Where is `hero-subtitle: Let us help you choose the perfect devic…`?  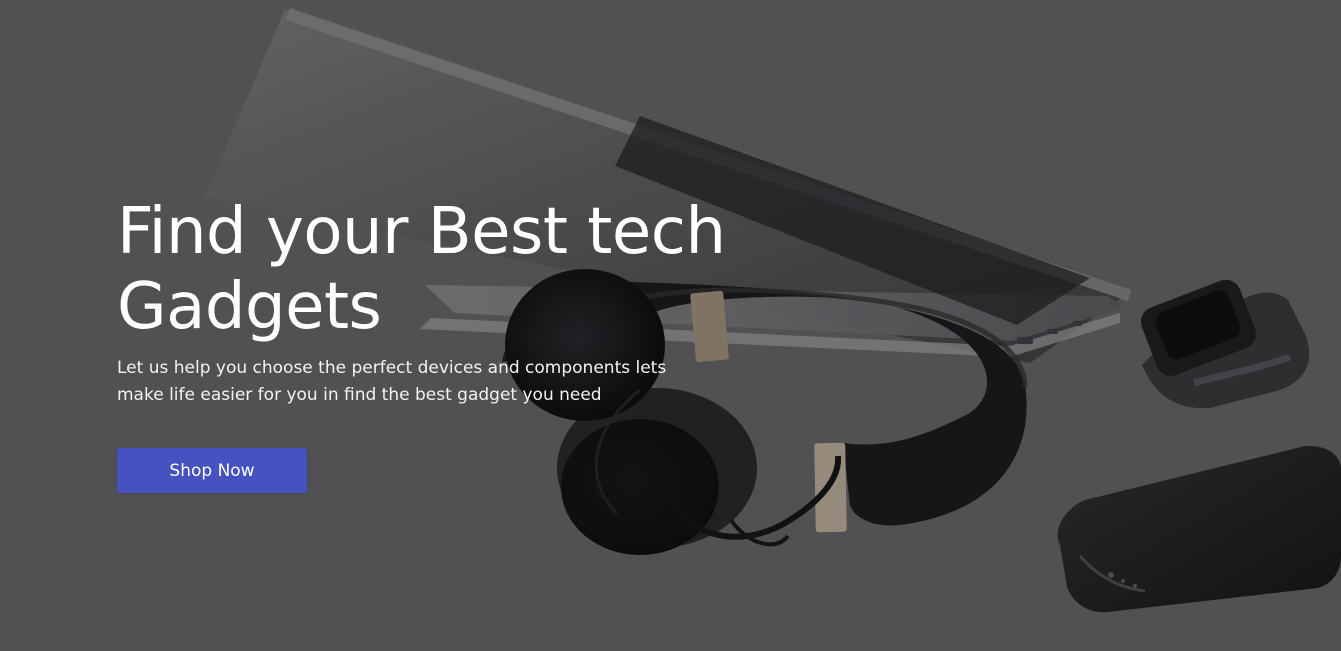
hero-subtitle: Let us help you choose the perfect devic… is located at coordinates (392, 381).